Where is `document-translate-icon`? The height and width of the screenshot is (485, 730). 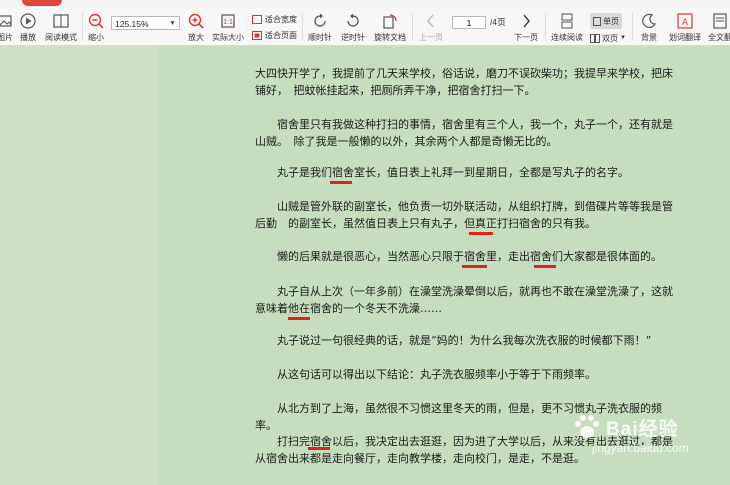 document-translate-icon is located at coordinates (720, 21).